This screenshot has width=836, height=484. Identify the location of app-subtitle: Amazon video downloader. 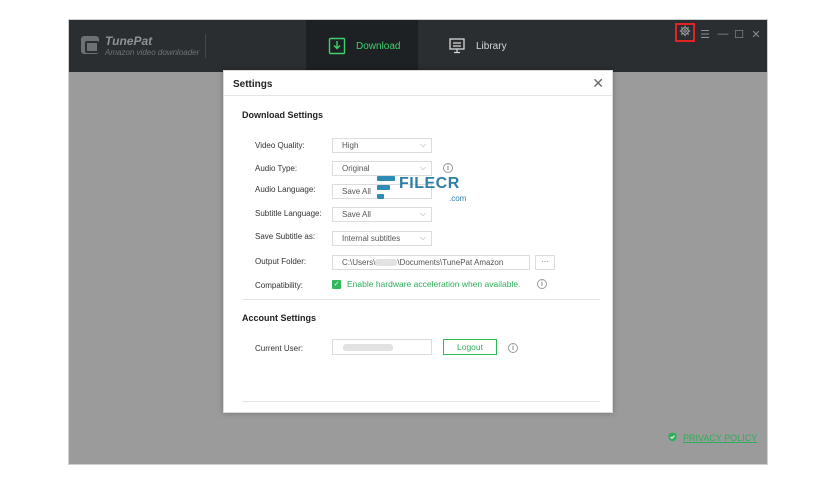
(152, 52).